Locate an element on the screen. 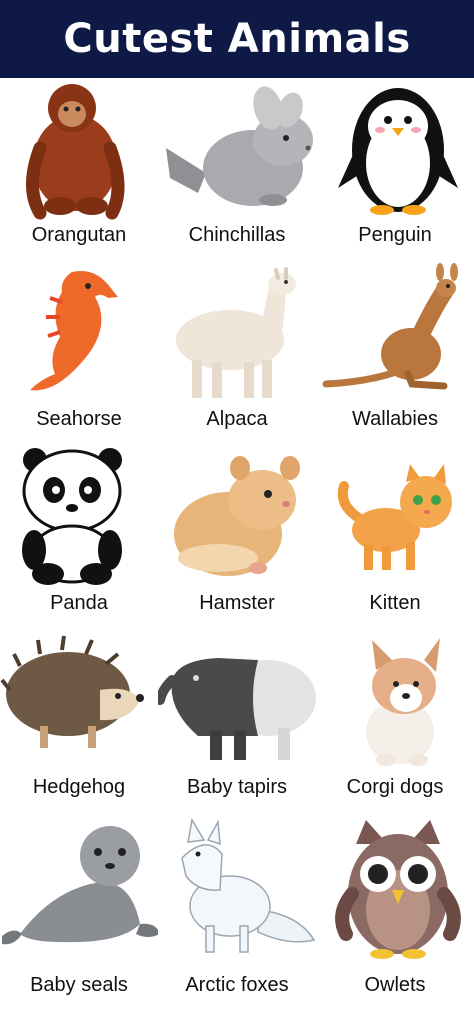 Image resolution: width=474 pixels, height=1016 pixels. animal-label: Alpaca is located at coordinates (237, 419).